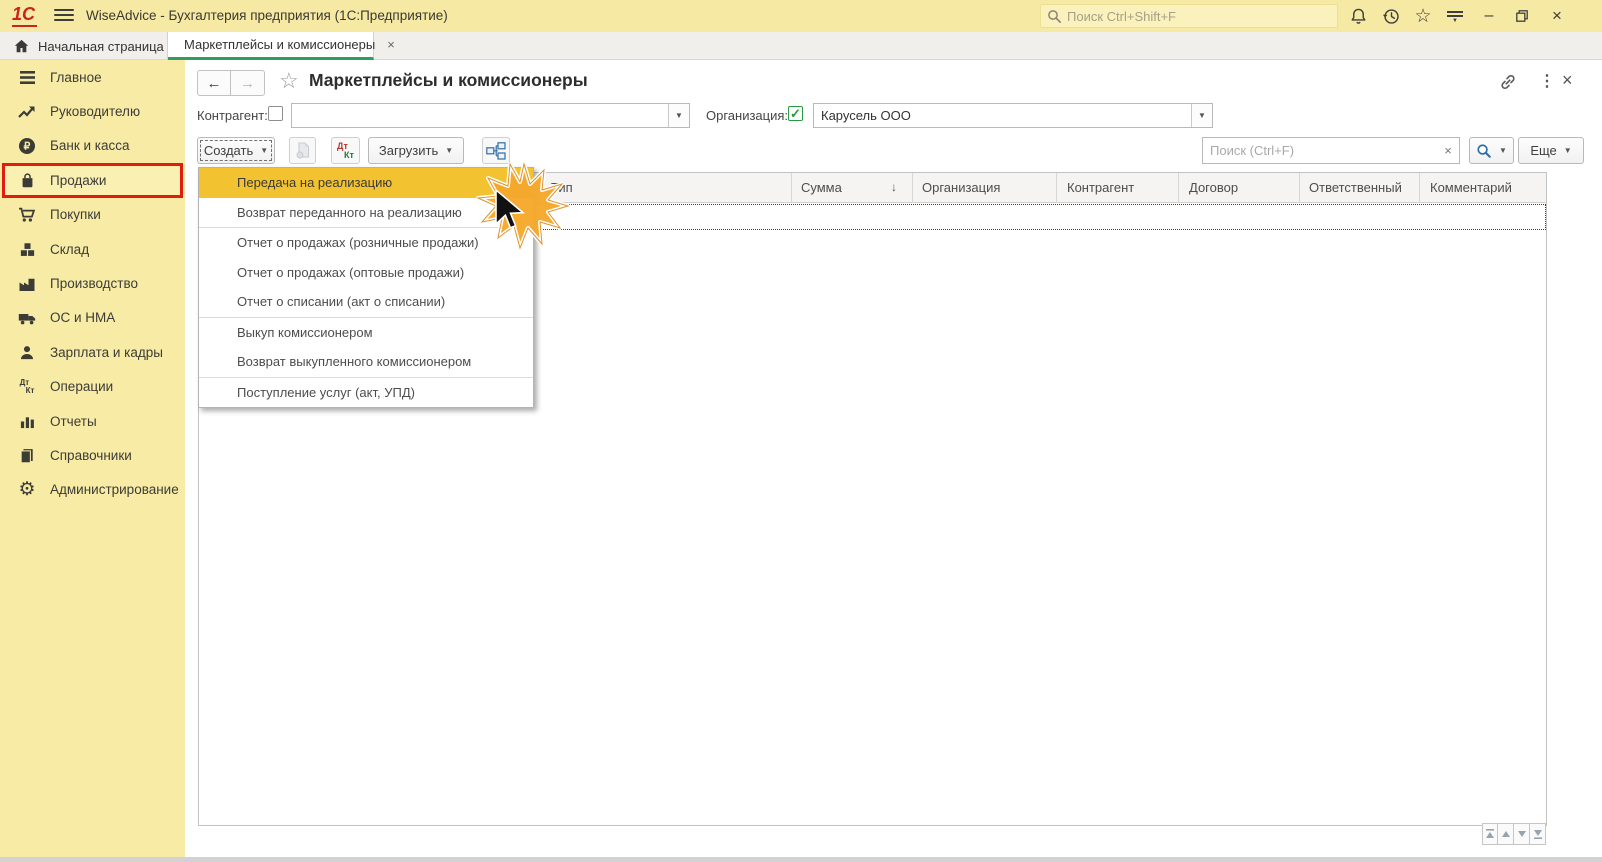 Image resolution: width=1602 pixels, height=862 pixels. I want to click on service-menu-icon: ▼, so click(1455, 16).